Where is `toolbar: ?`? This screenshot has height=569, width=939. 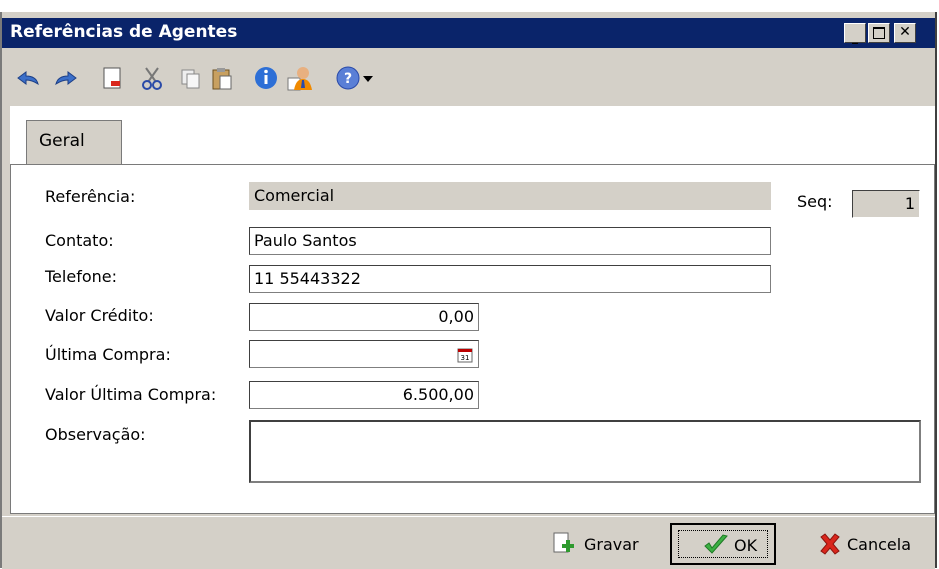 toolbar: ? is located at coordinates (468, 77).